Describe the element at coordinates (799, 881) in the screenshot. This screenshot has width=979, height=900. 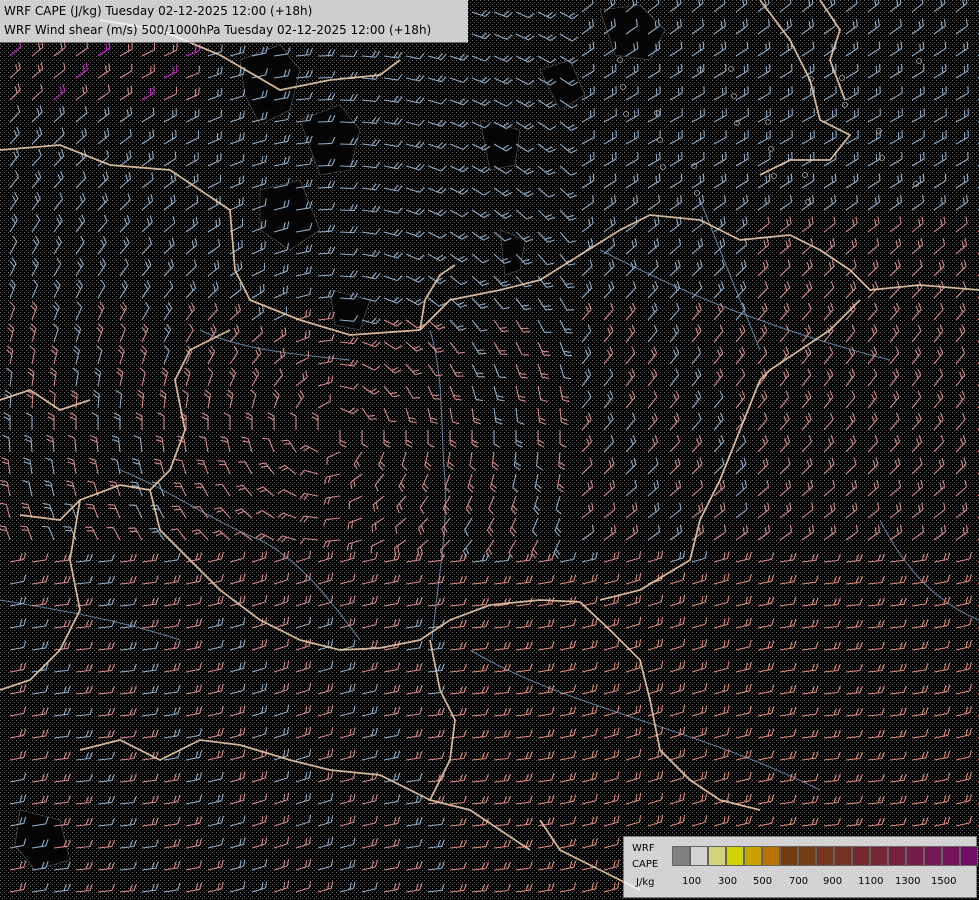
I see `legend-tick: 700` at that location.